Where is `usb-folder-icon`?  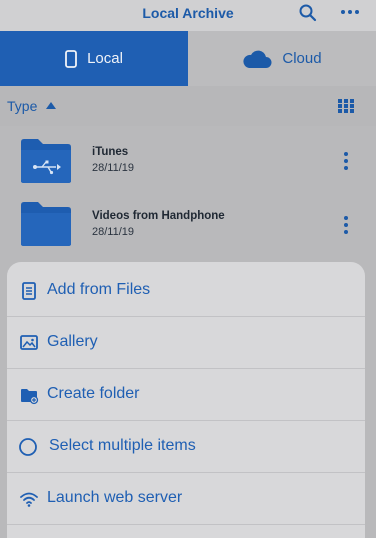
usb-folder-icon is located at coordinates (46, 161).